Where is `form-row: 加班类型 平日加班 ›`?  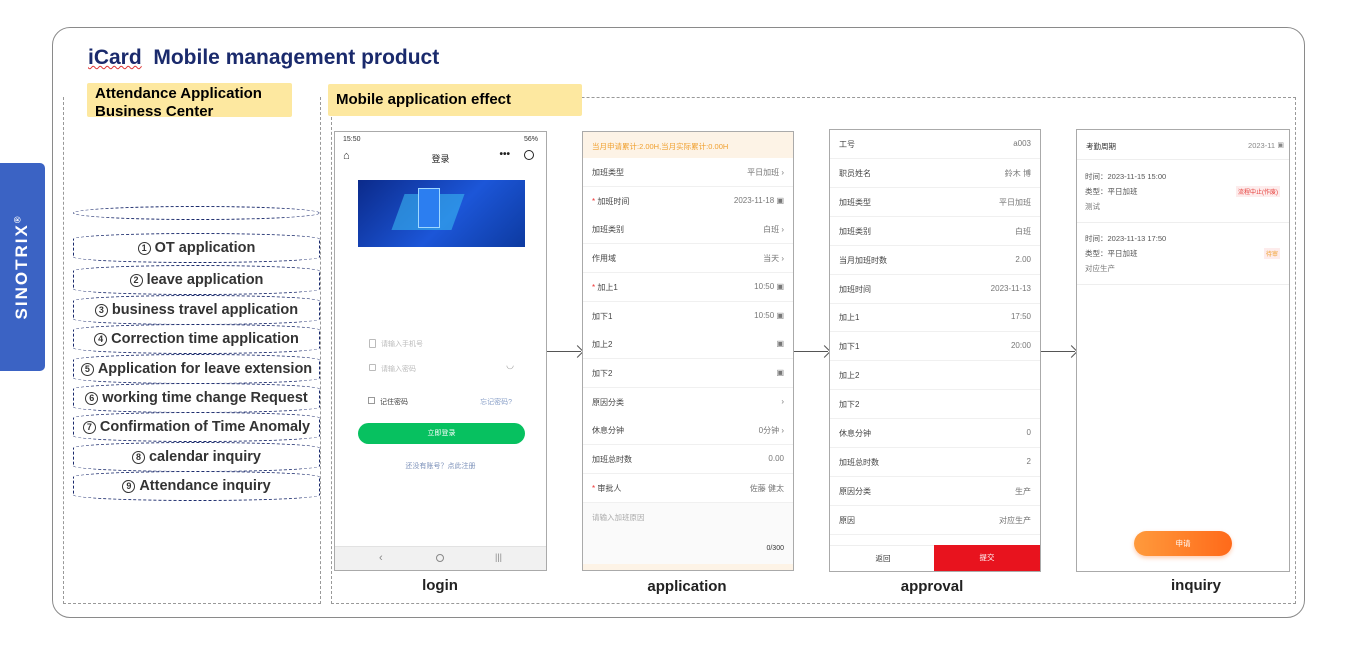
form-row: 加班类型 平日加班 › is located at coordinates (688, 172).